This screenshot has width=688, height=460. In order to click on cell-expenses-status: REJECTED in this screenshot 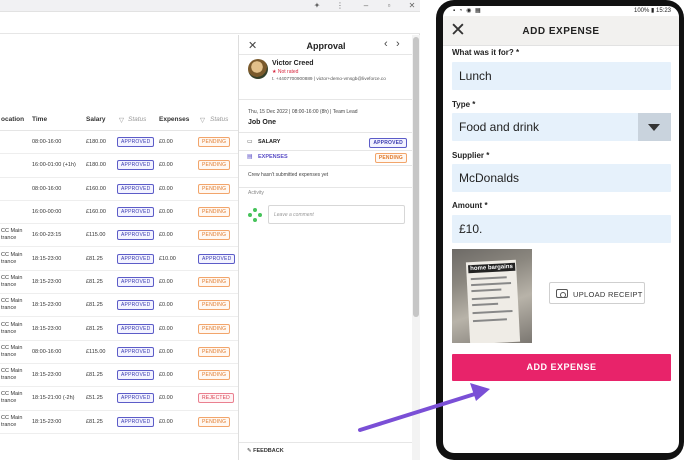, I will do `click(216, 398)`.